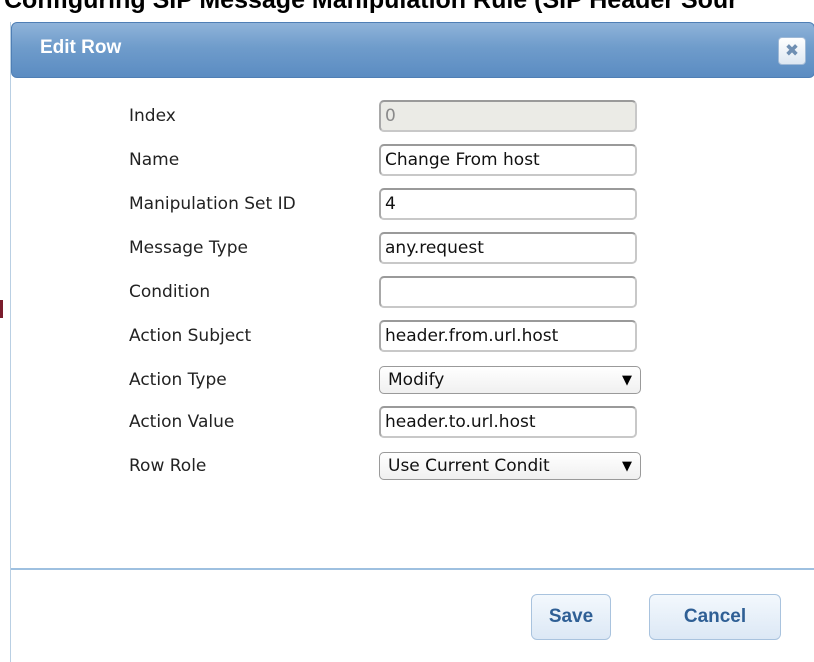 This screenshot has height=662, width=814. I want to click on form-row-index: Index 0, so click(412, 118).